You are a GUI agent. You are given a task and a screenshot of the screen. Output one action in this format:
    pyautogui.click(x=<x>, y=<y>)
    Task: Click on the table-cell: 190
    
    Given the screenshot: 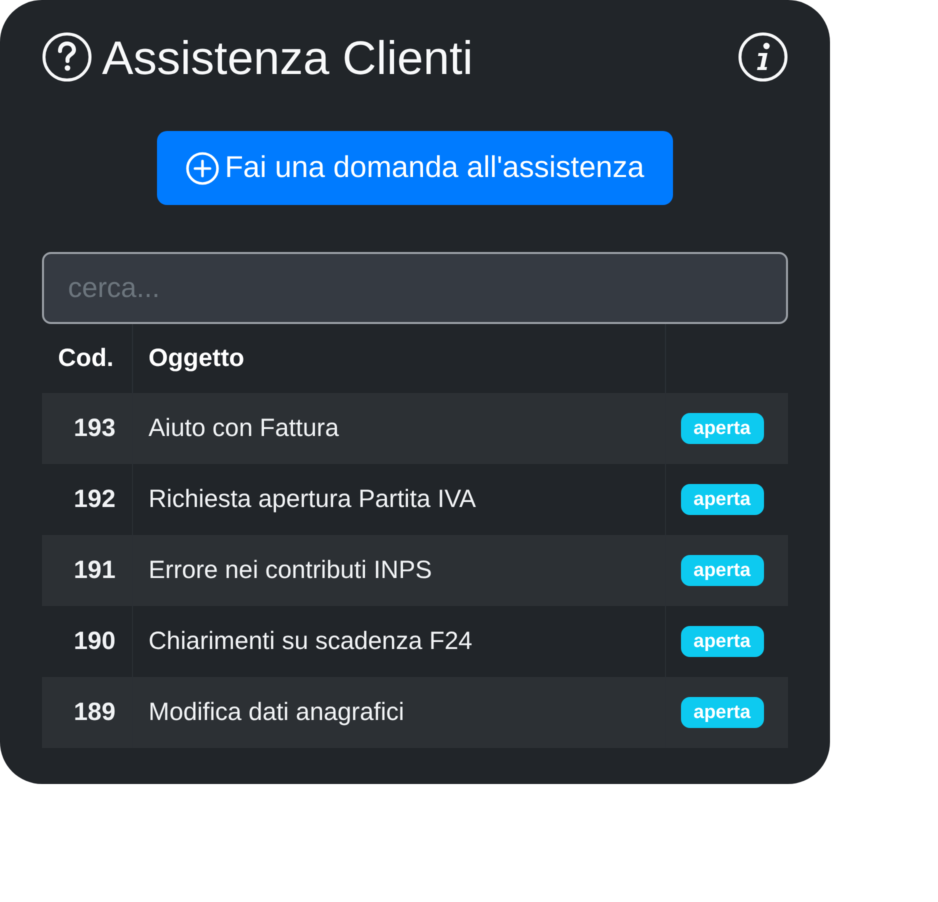 What is the action you would take?
    pyautogui.click(x=87, y=641)
    